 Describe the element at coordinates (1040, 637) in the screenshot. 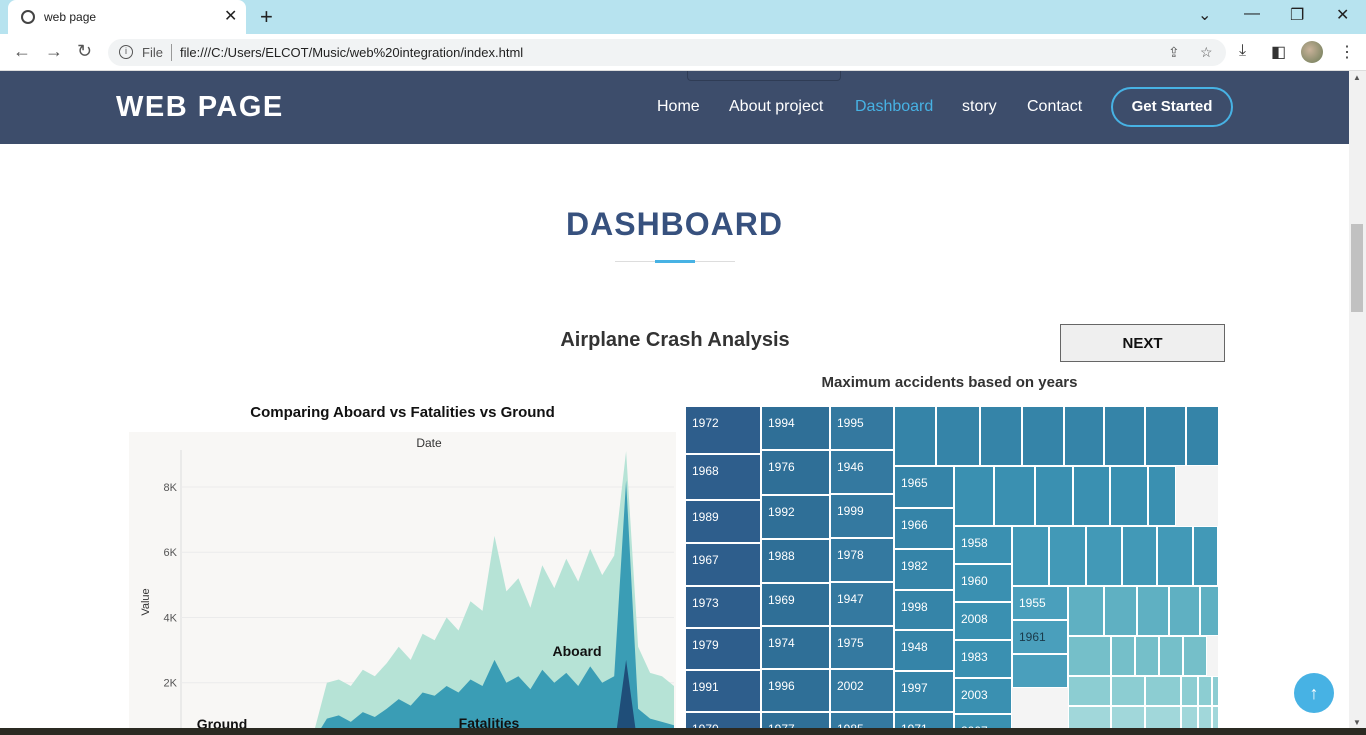

I see `treemap-tile: 1961` at that location.